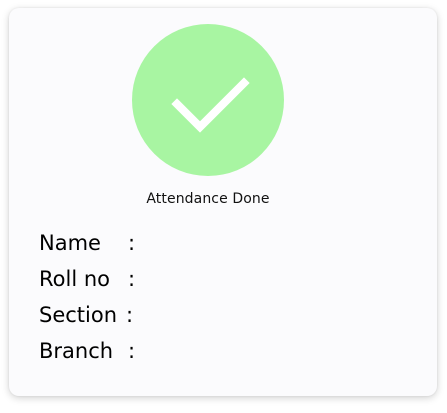  I want to click on branch-label: Branch, so click(76, 351).